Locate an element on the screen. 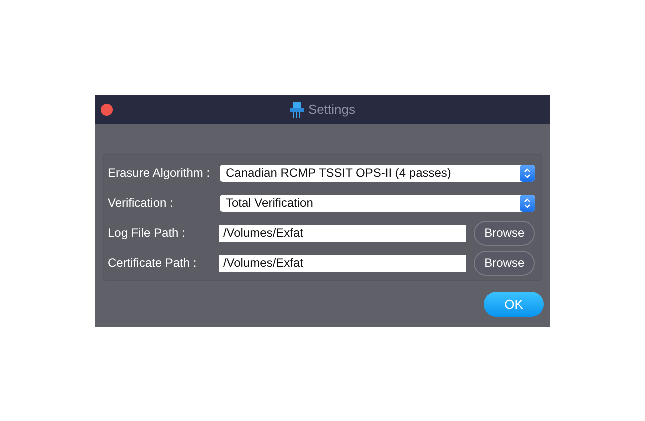 The image size is (645, 421). shredder-icon is located at coordinates (297, 110).